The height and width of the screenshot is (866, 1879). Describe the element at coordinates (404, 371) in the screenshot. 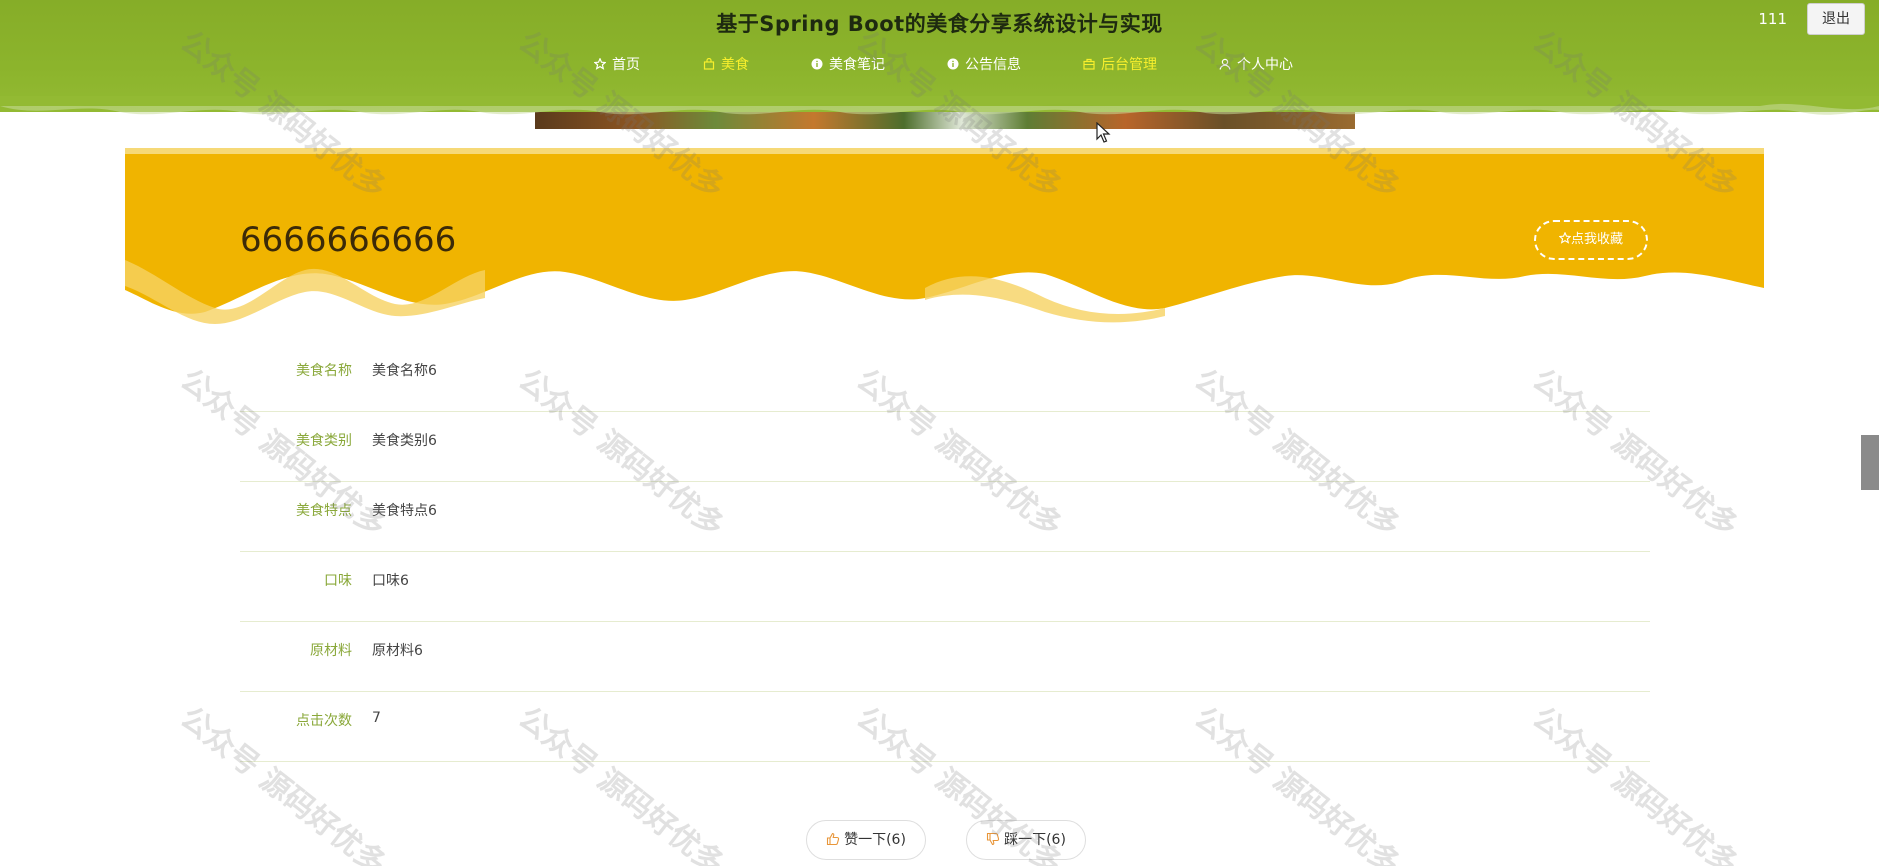

I see `detail-value: 美食名称6` at that location.